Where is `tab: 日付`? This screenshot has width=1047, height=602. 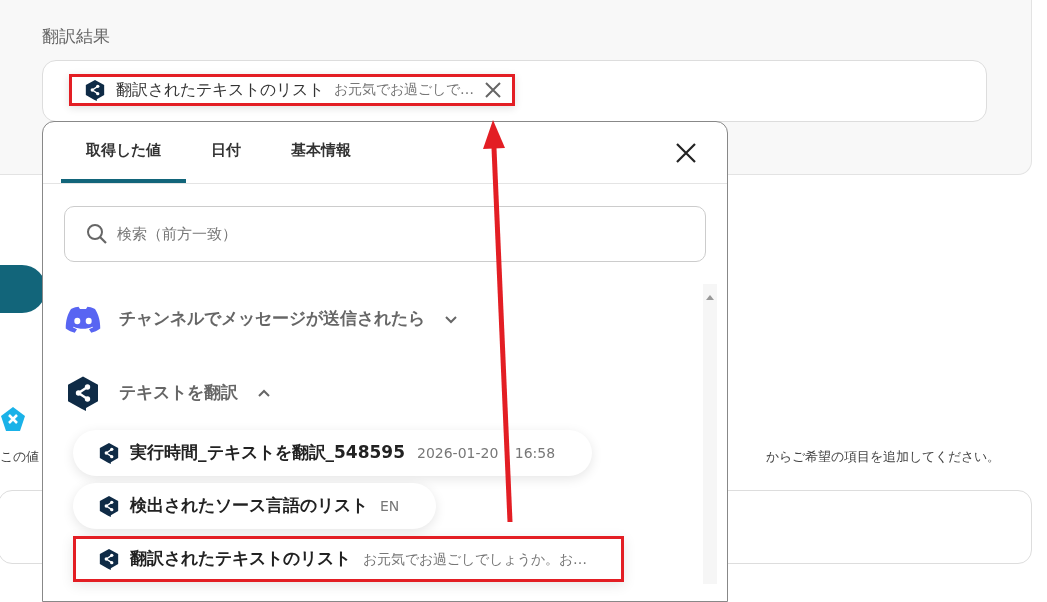 tab: 日付 is located at coordinates (226, 152).